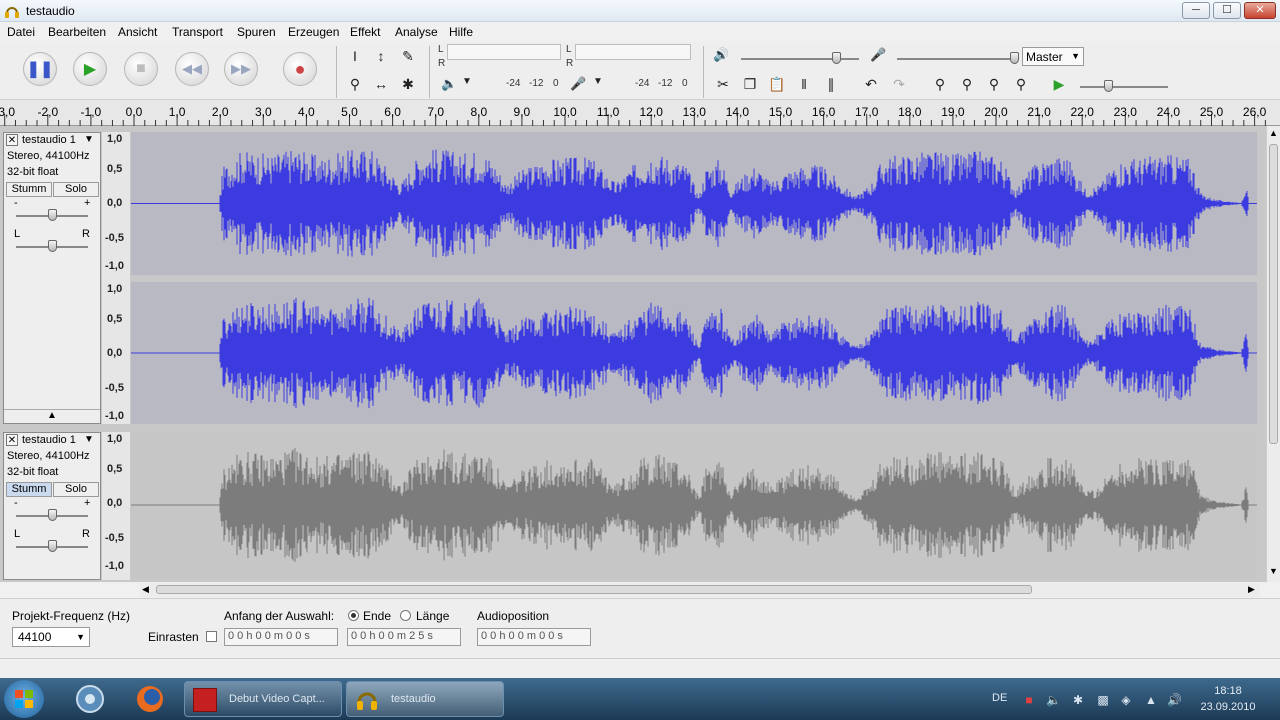 The width and height of the screenshot is (1280, 720). I want to click on scroll-up-icon: ▲, so click(1273, 133).